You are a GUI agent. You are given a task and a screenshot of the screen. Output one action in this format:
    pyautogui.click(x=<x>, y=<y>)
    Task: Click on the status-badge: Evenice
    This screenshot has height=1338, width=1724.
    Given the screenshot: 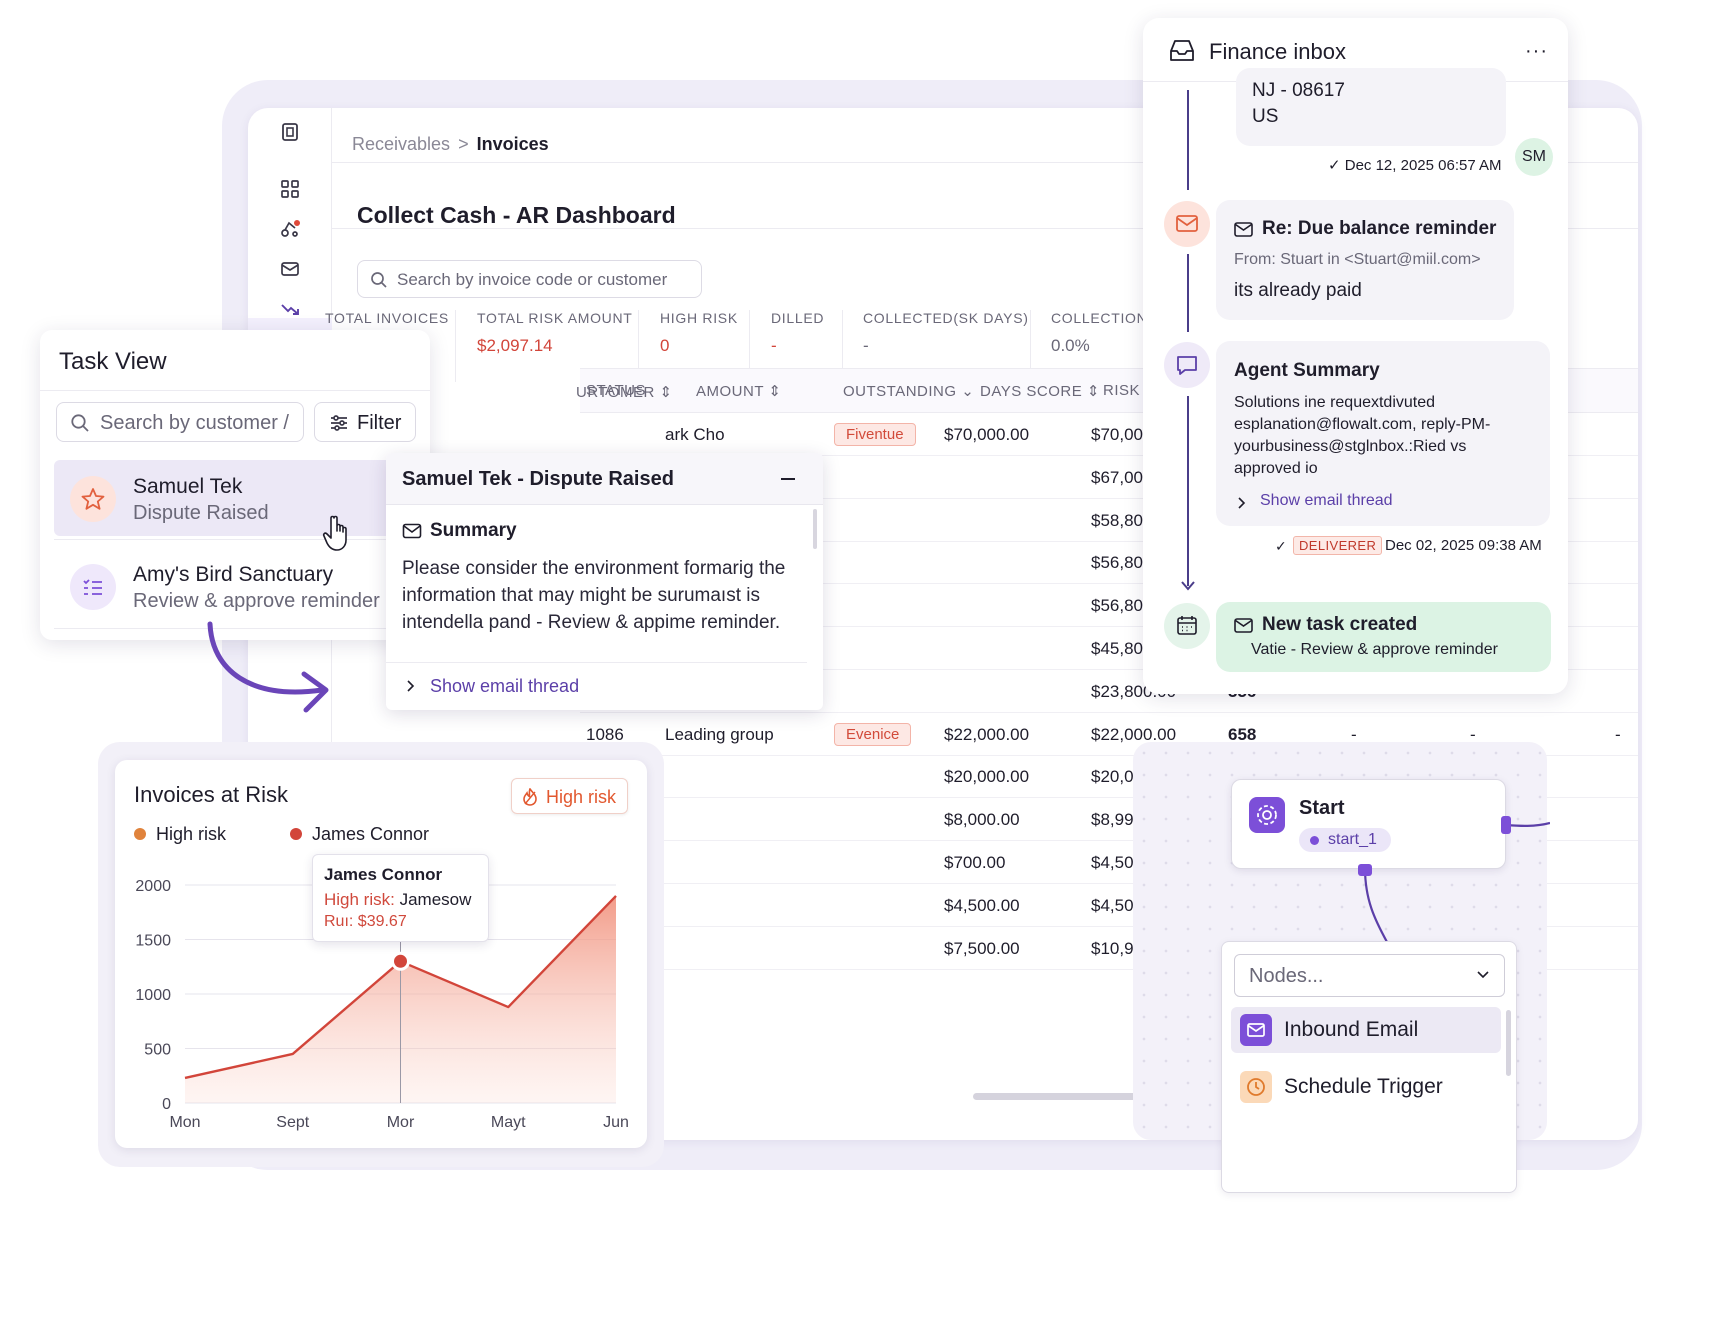 What is the action you would take?
    pyautogui.click(x=873, y=734)
    